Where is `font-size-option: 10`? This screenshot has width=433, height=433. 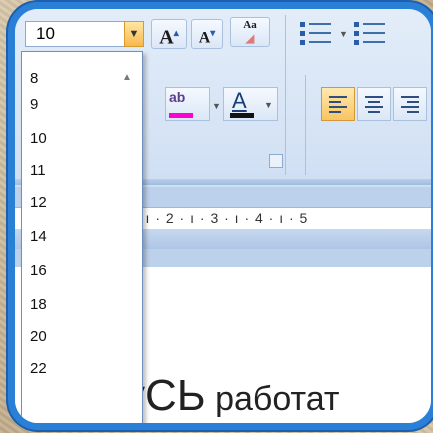
font-size-option: 10 is located at coordinates (38, 138).